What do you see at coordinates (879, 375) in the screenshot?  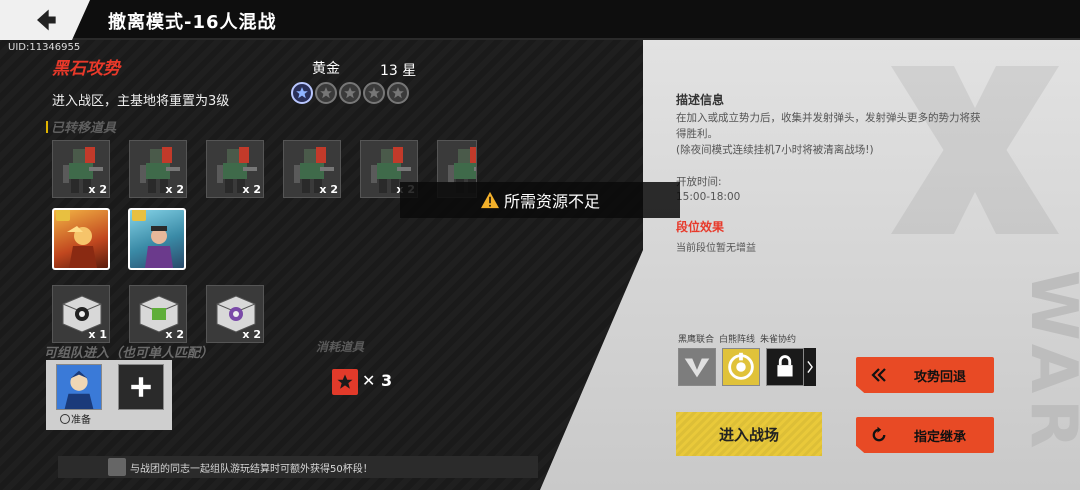 I see `double-chevron-left-icon` at bounding box center [879, 375].